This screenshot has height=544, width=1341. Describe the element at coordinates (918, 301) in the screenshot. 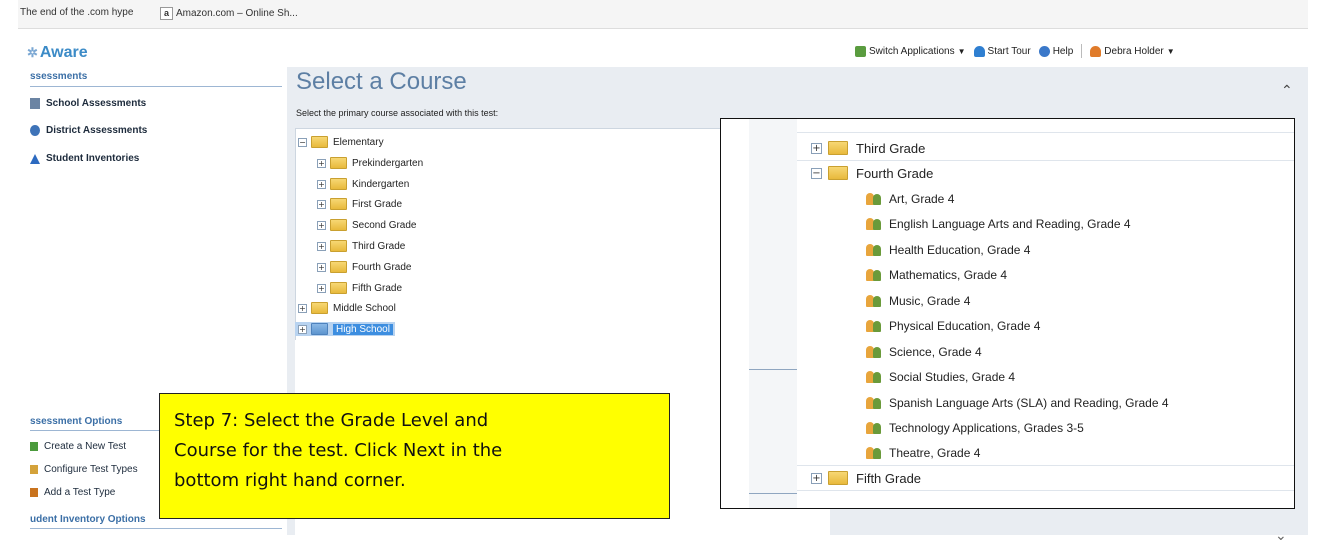

I see `course-item: Music, Grade 4` at that location.